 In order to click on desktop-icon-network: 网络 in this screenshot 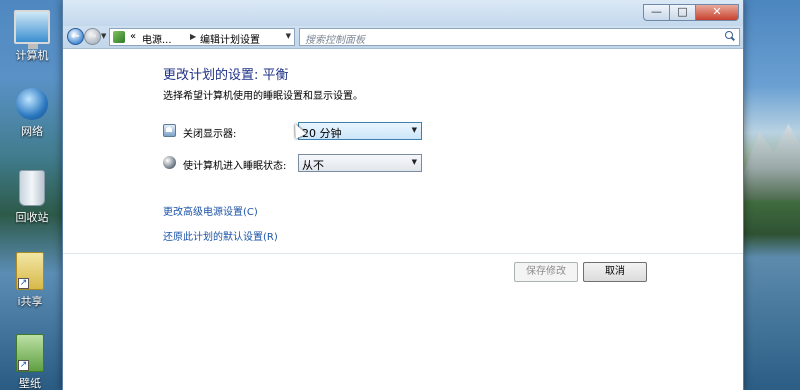, I will do `click(32, 113)`.